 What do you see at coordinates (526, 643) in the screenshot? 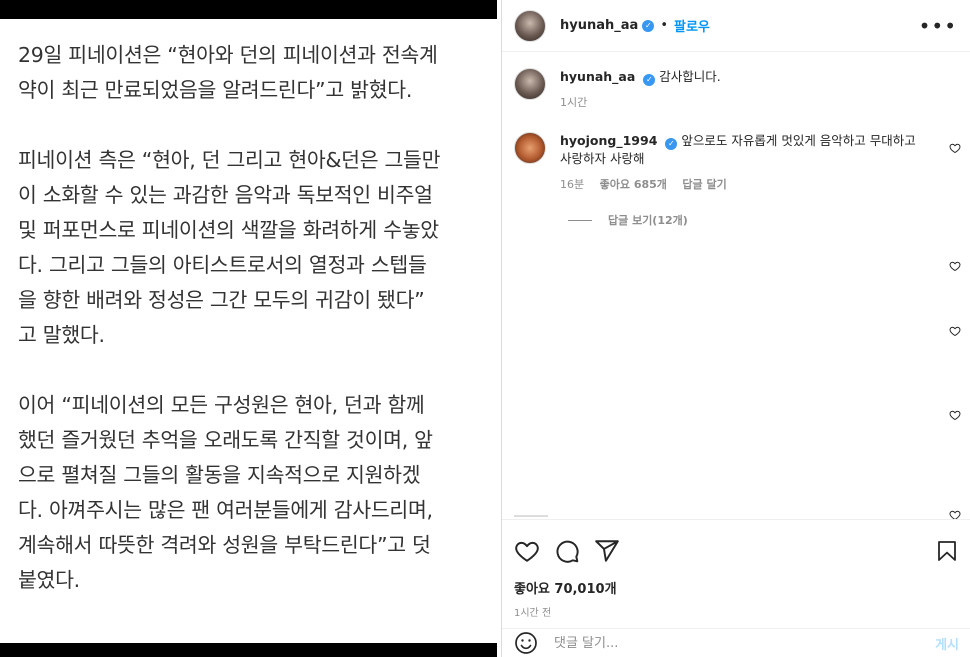
I see `smiley-icon` at bounding box center [526, 643].